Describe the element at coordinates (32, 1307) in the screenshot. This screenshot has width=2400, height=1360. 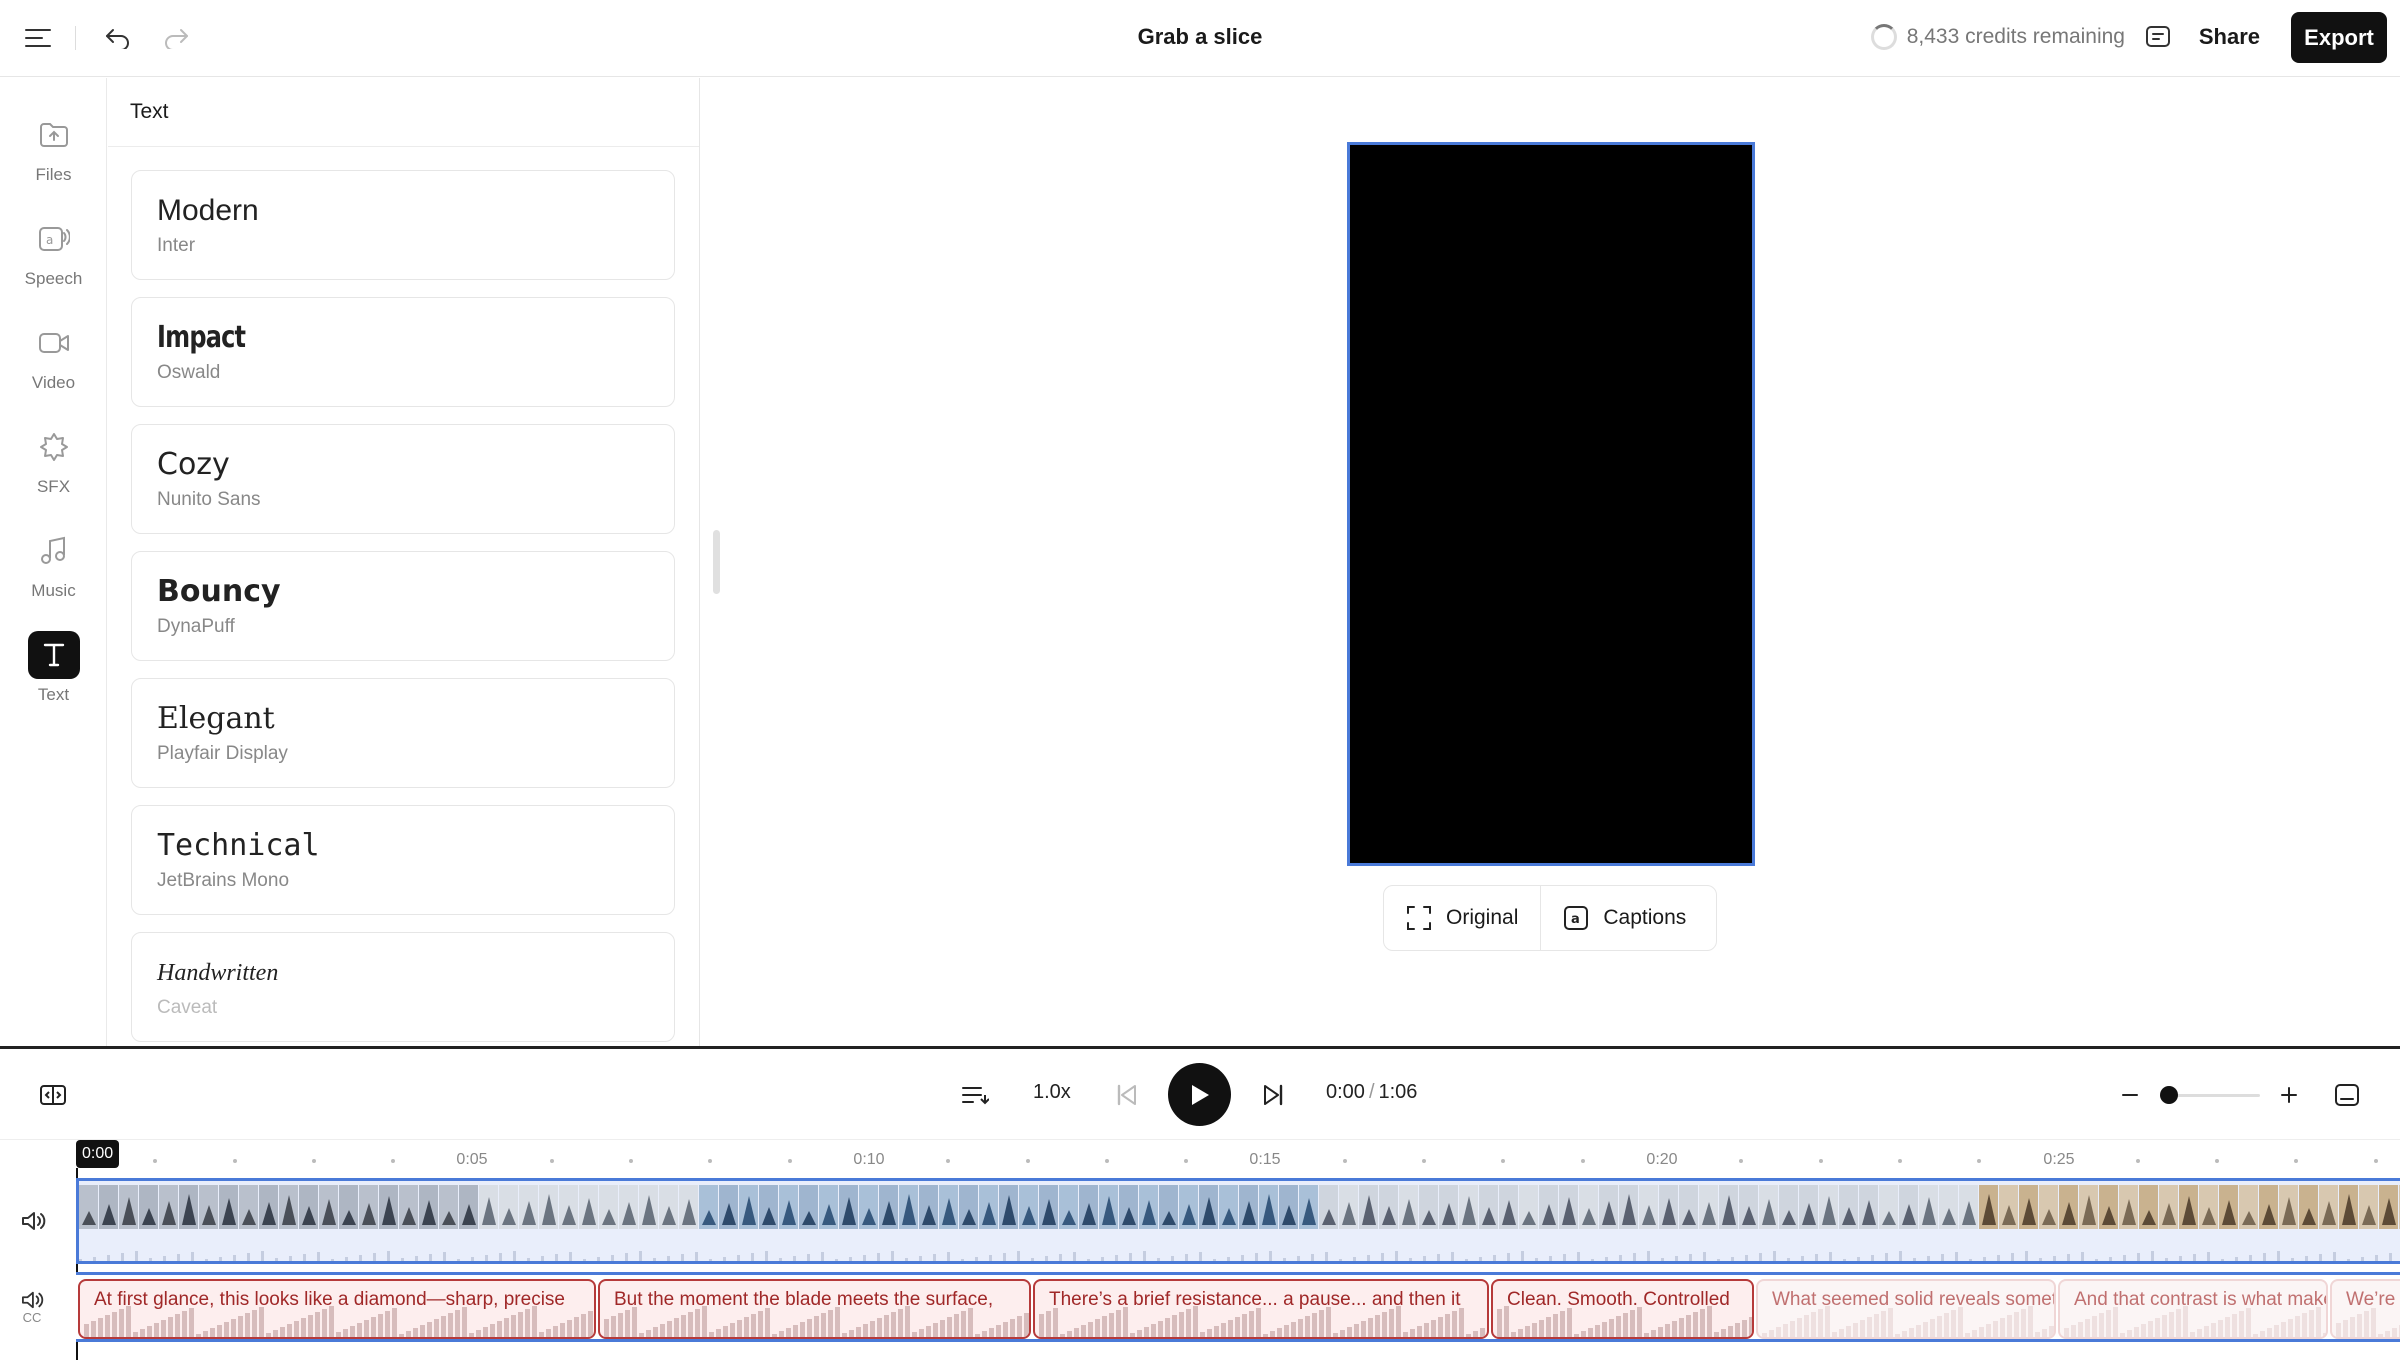
I see `caption-track-audio-icon: CC` at that location.